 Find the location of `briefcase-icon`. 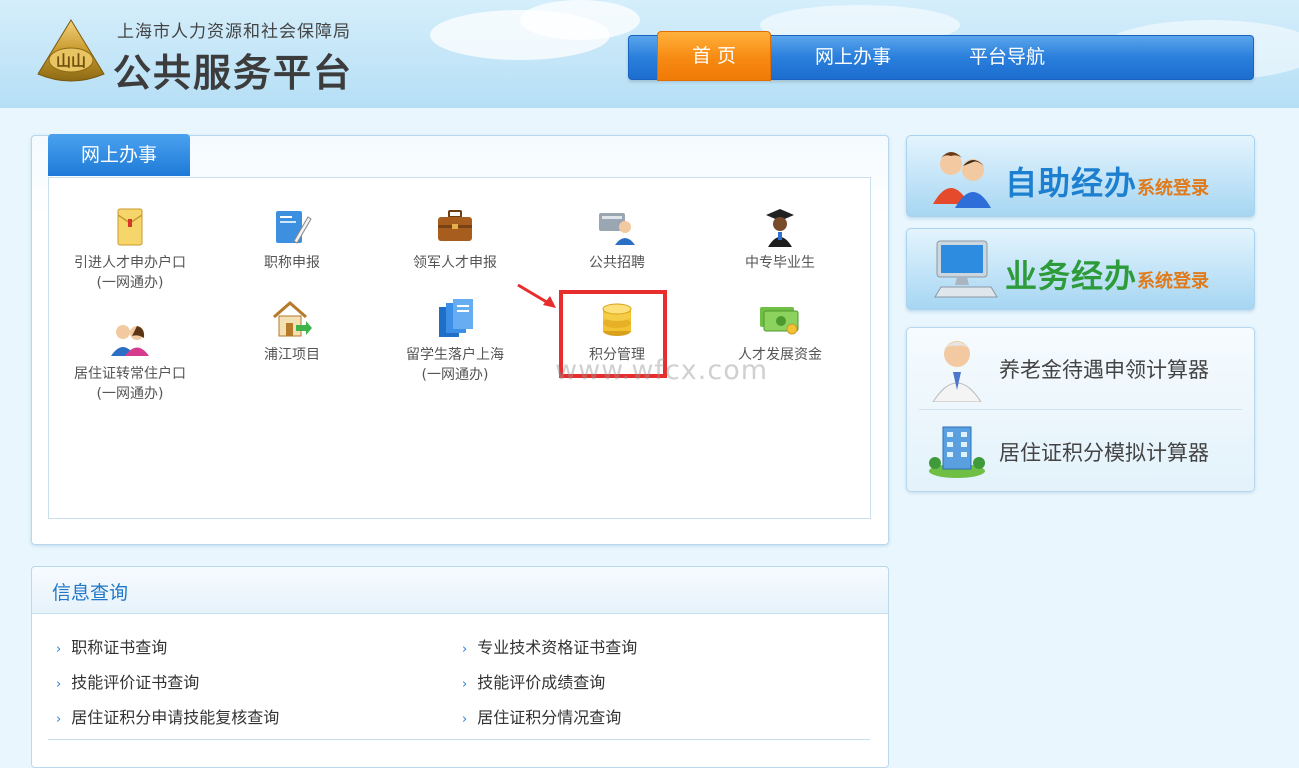

briefcase-icon is located at coordinates (455, 225).